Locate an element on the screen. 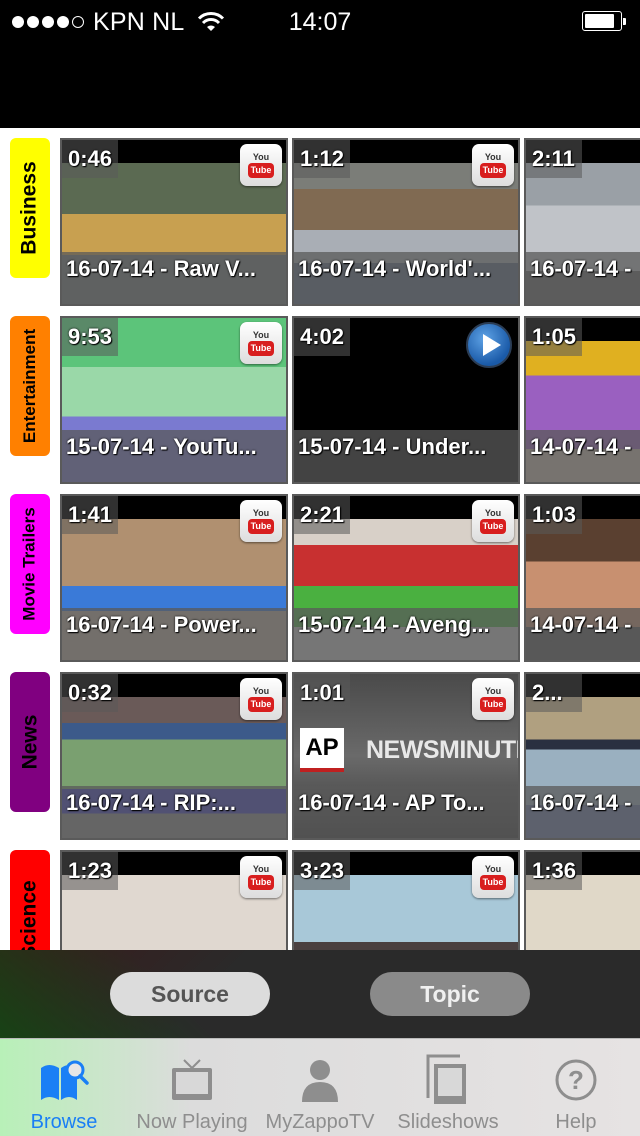  battery-body is located at coordinates (602, 21).